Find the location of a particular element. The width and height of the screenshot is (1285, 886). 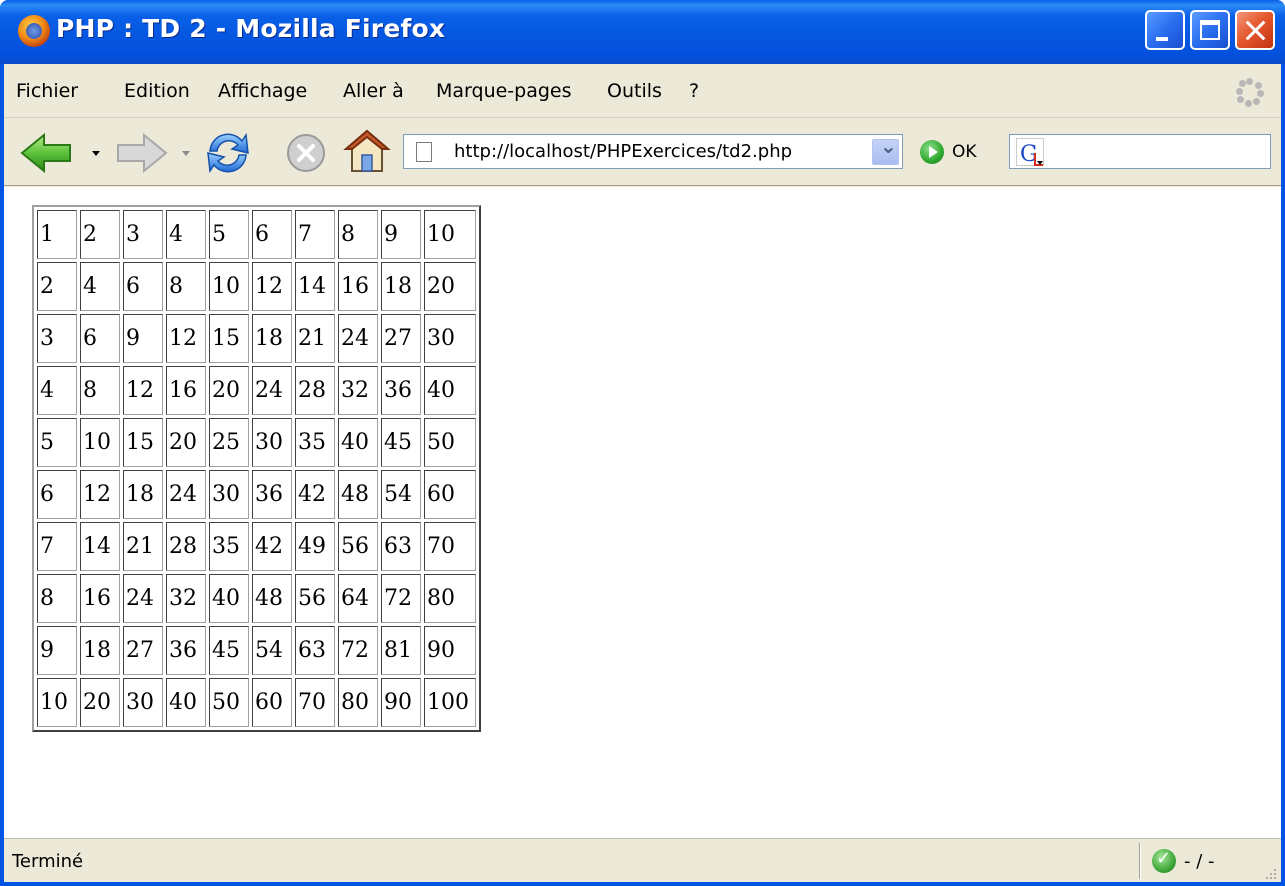

menu-marque-pages: Marque-pages is located at coordinates (504, 91).